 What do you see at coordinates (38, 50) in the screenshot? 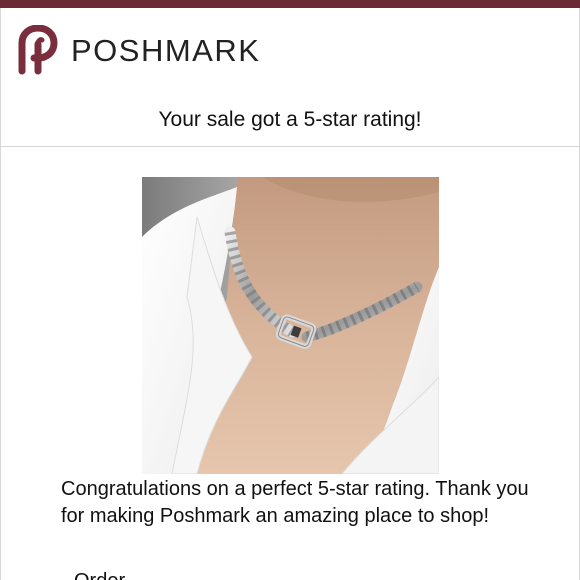
I see `poshmark-logo-icon` at bounding box center [38, 50].